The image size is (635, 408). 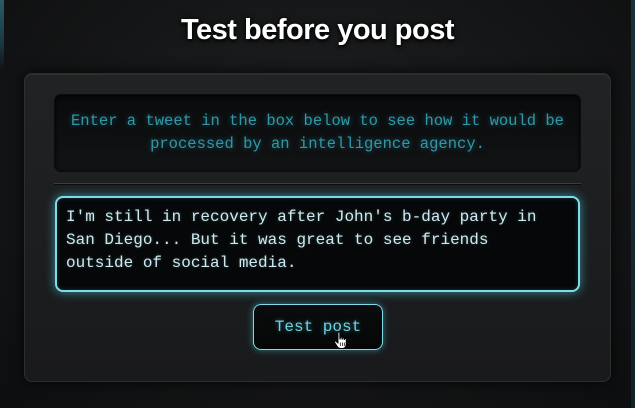 I want to click on page-title: Test before you post, so click(x=317, y=30).